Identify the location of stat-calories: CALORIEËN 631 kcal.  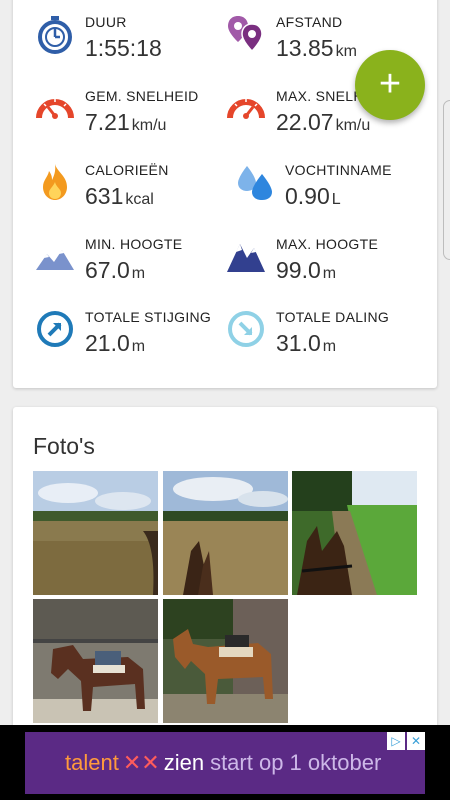
(135, 197).